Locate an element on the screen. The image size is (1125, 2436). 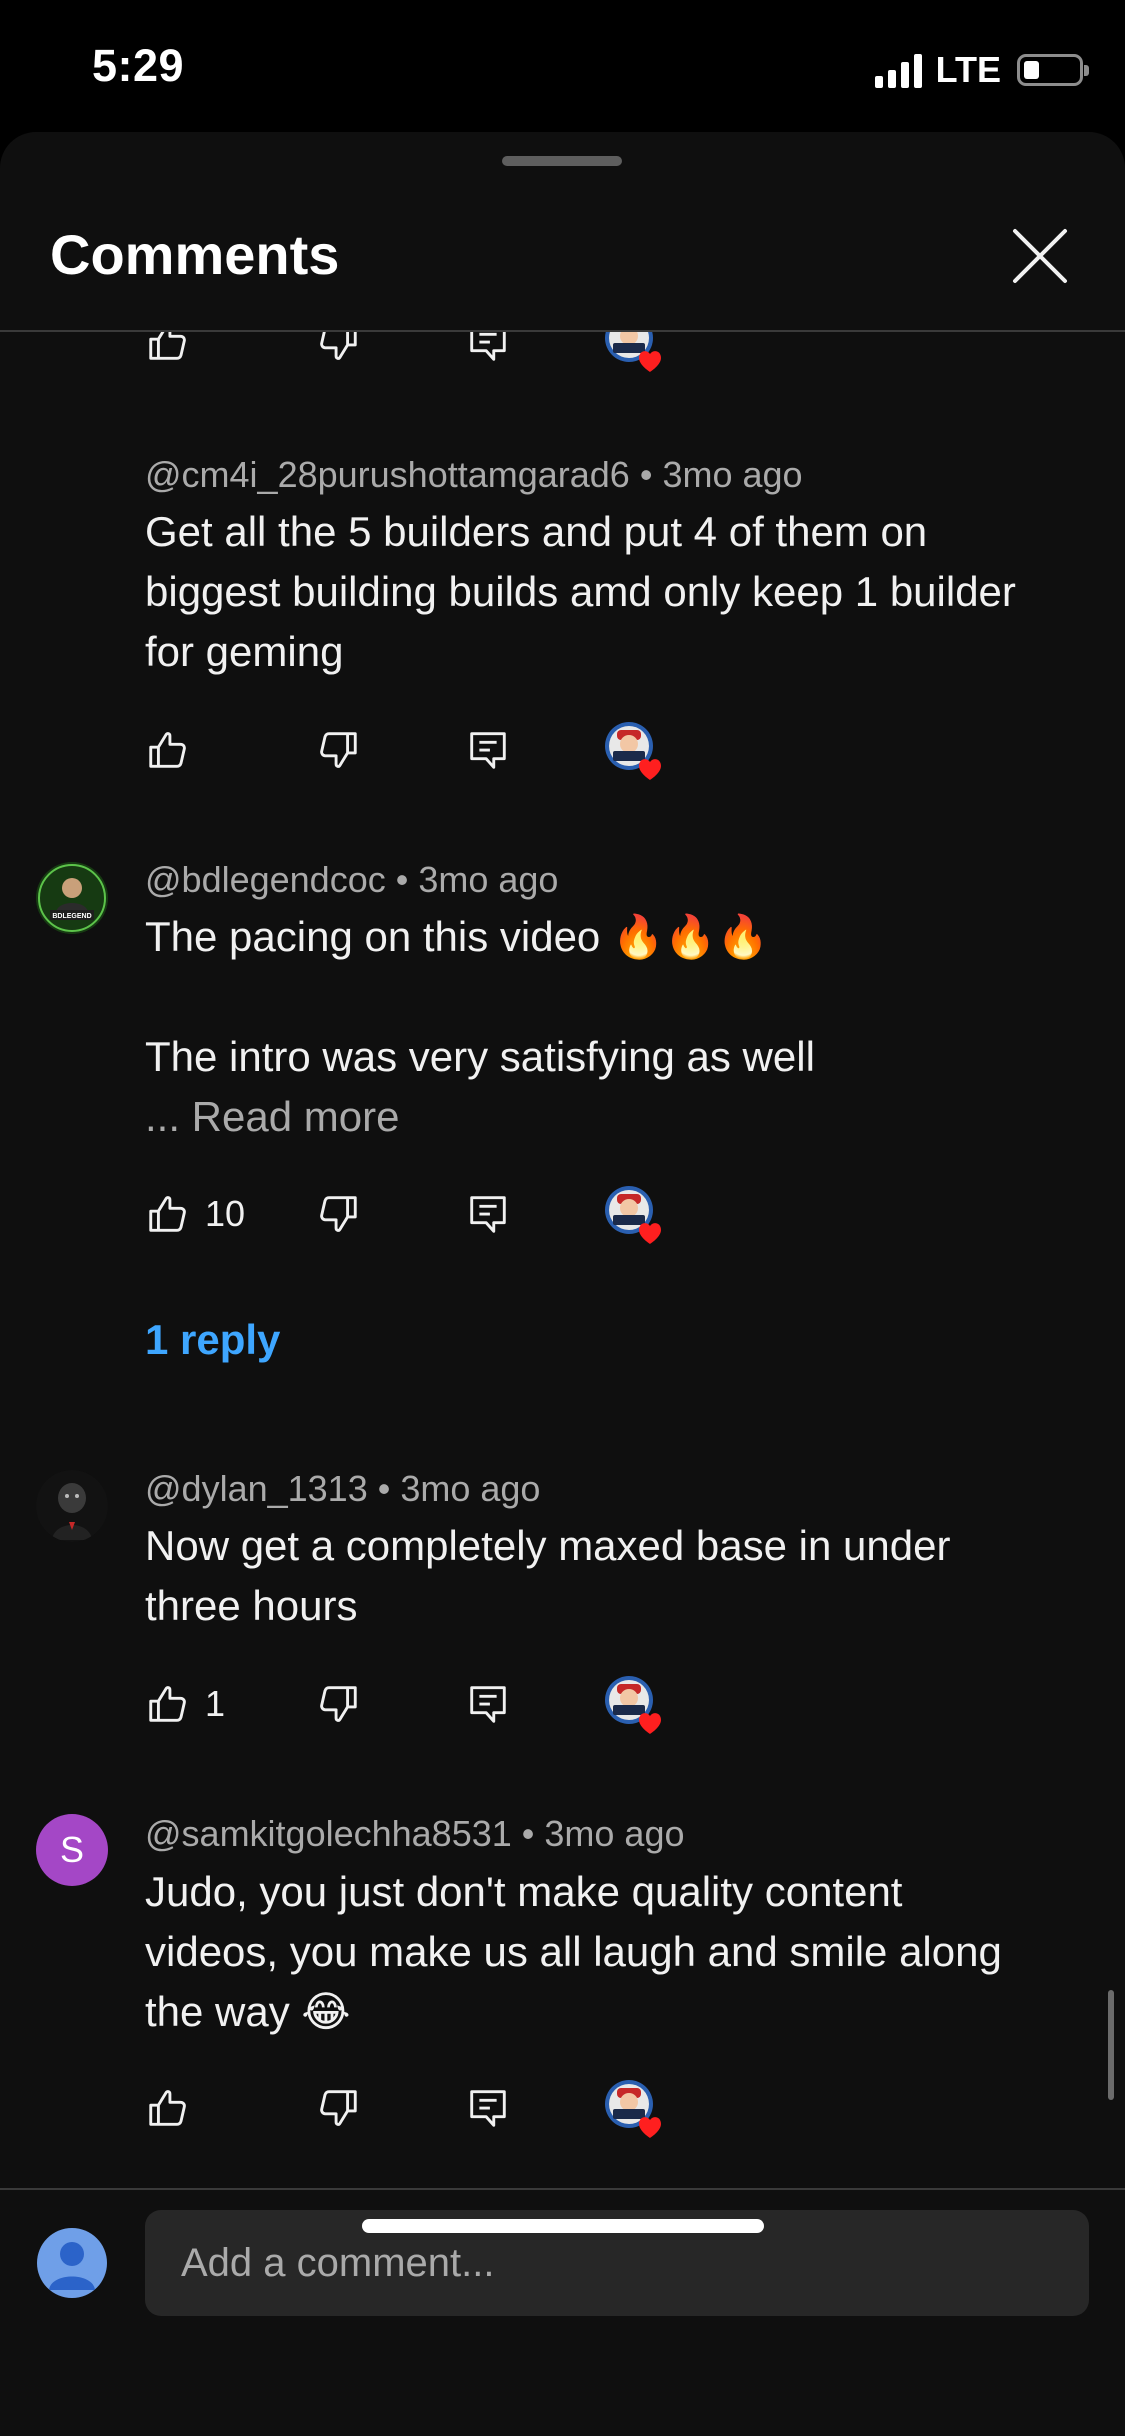
avatar-image: BDLEGEND is located at coordinates (72, 898).